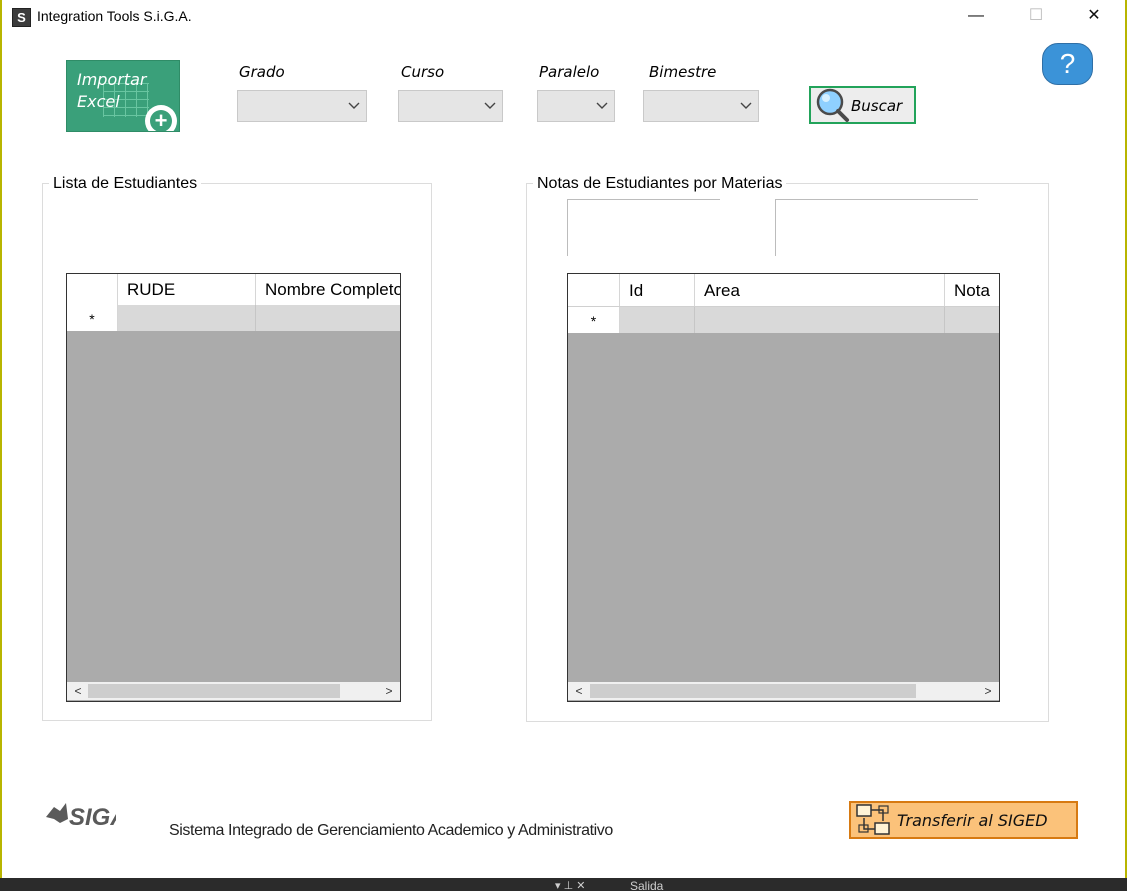 Image resolution: width=1127 pixels, height=893 pixels. I want to click on notas-group-title: Notas de Estudiantes por Materias, so click(660, 184).